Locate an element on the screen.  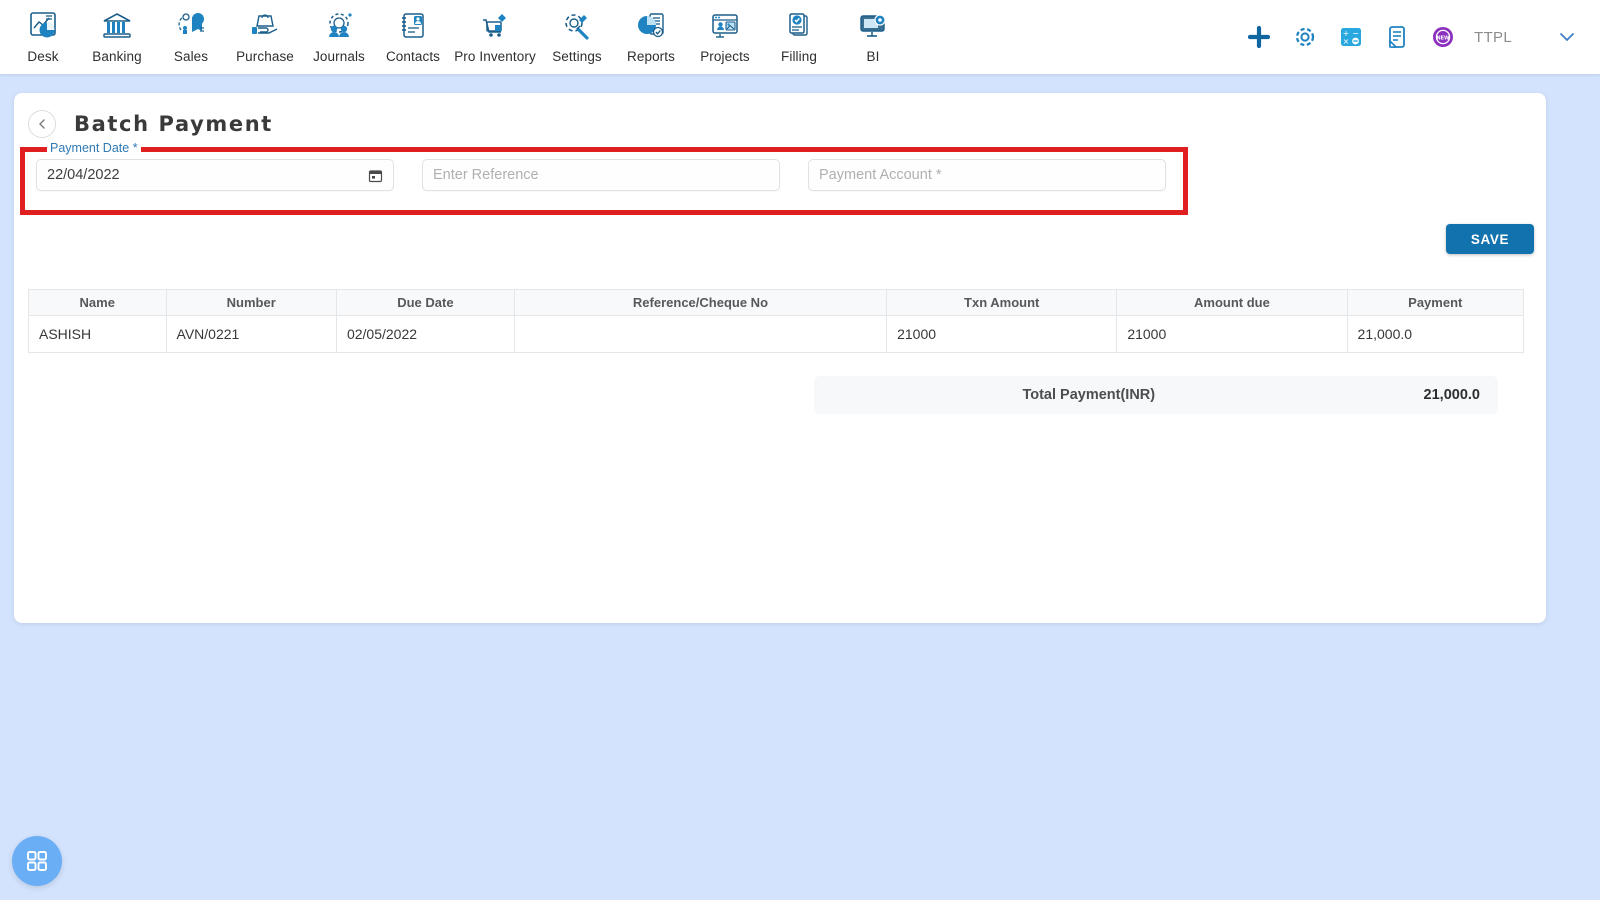
nav-item-banking: Banking is located at coordinates (117, 32).